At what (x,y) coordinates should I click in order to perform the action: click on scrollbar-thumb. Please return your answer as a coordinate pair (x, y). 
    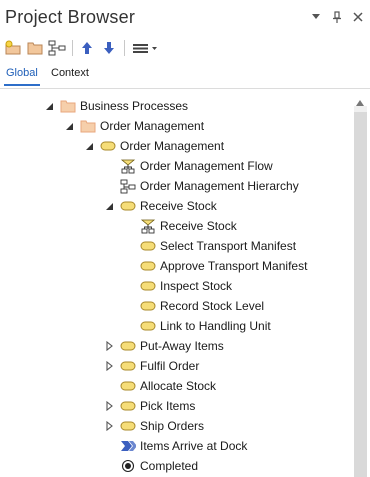
    Looking at the image, I should click on (360, 294).